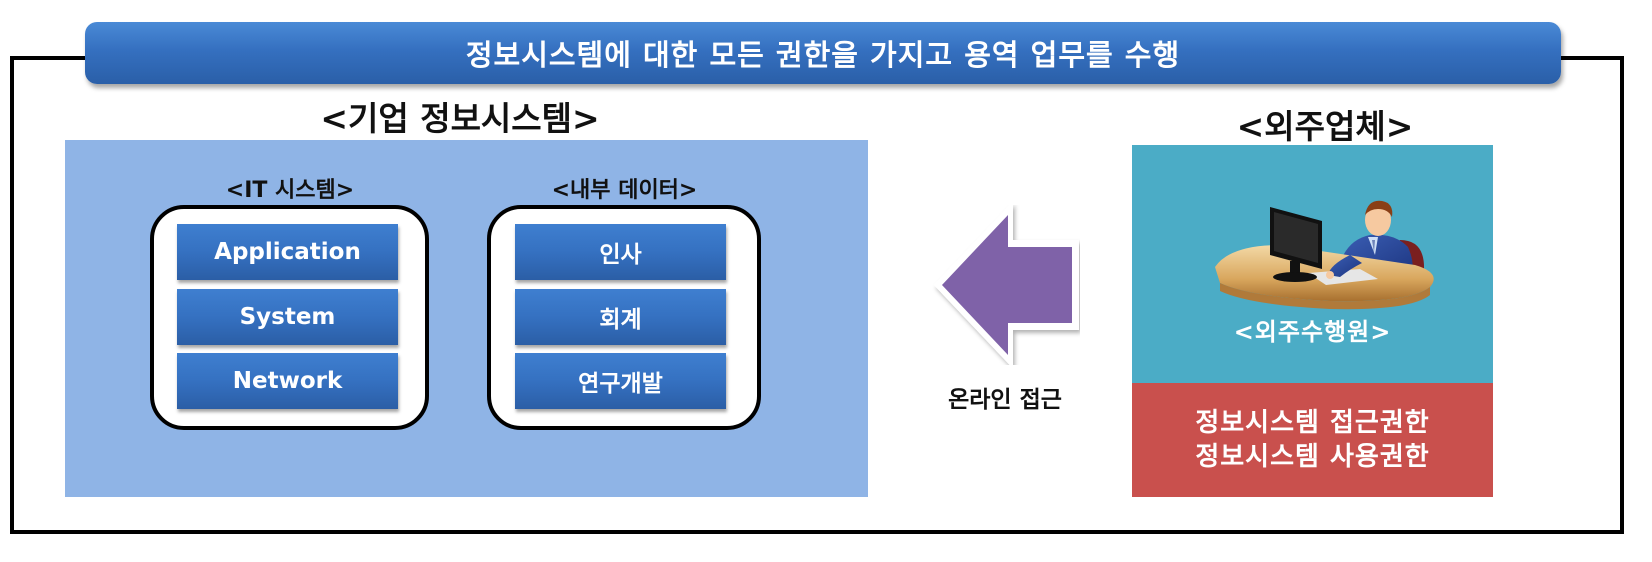  What do you see at coordinates (624, 190) in the screenshot?
I see `internal-data-title: <내부 데이터>` at bounding box center [624, 190].